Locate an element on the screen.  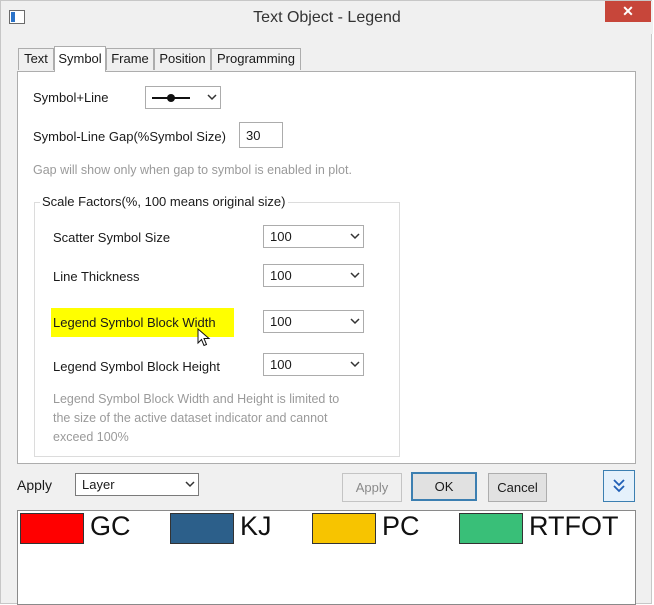
window-title: Text Object - Legend is located at coordinates (327, 17).